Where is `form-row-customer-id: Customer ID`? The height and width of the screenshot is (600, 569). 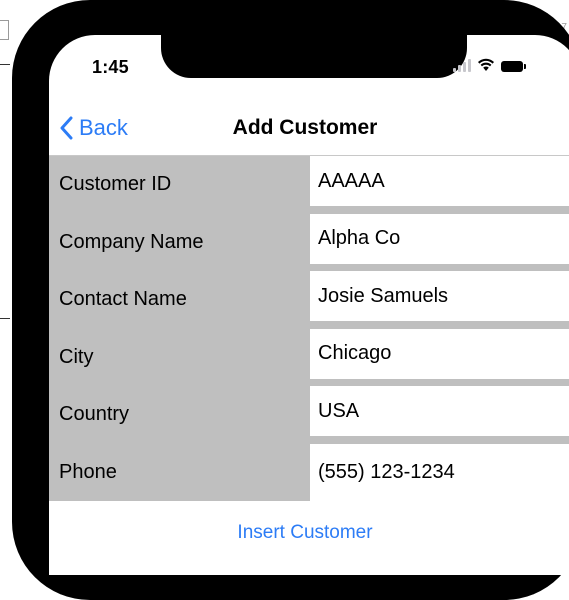 form-row-customer-id: Customer ID is located at coordinates (309, 185).